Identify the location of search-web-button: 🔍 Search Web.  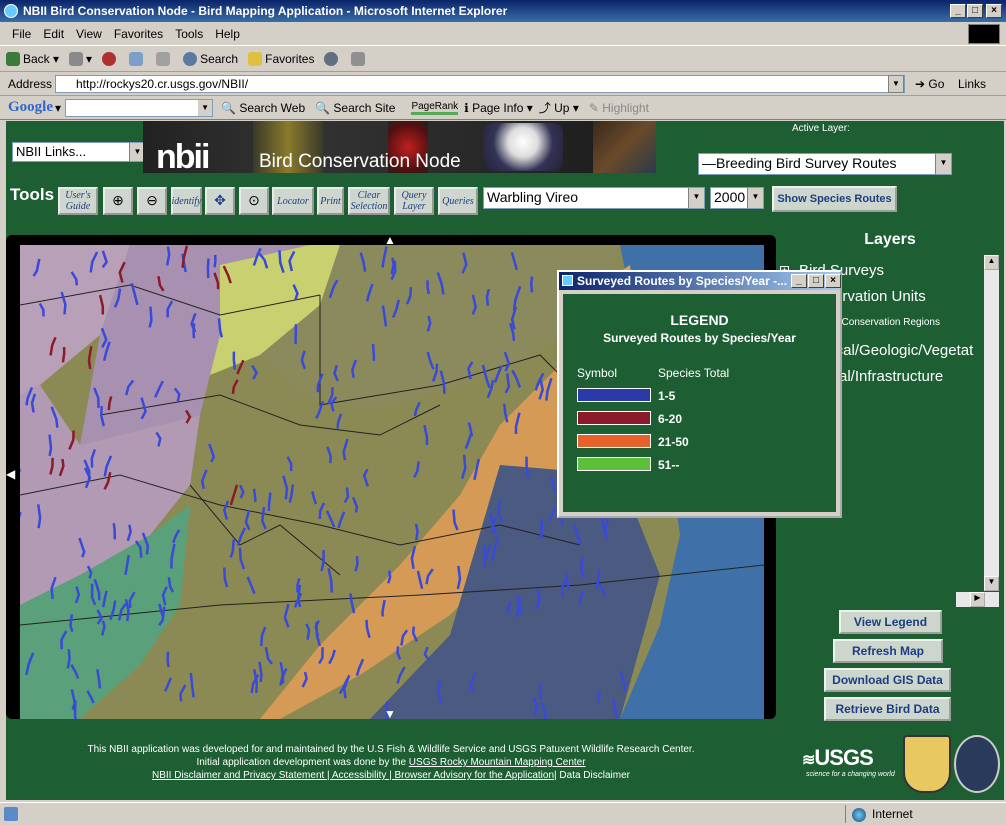
(263, 108).